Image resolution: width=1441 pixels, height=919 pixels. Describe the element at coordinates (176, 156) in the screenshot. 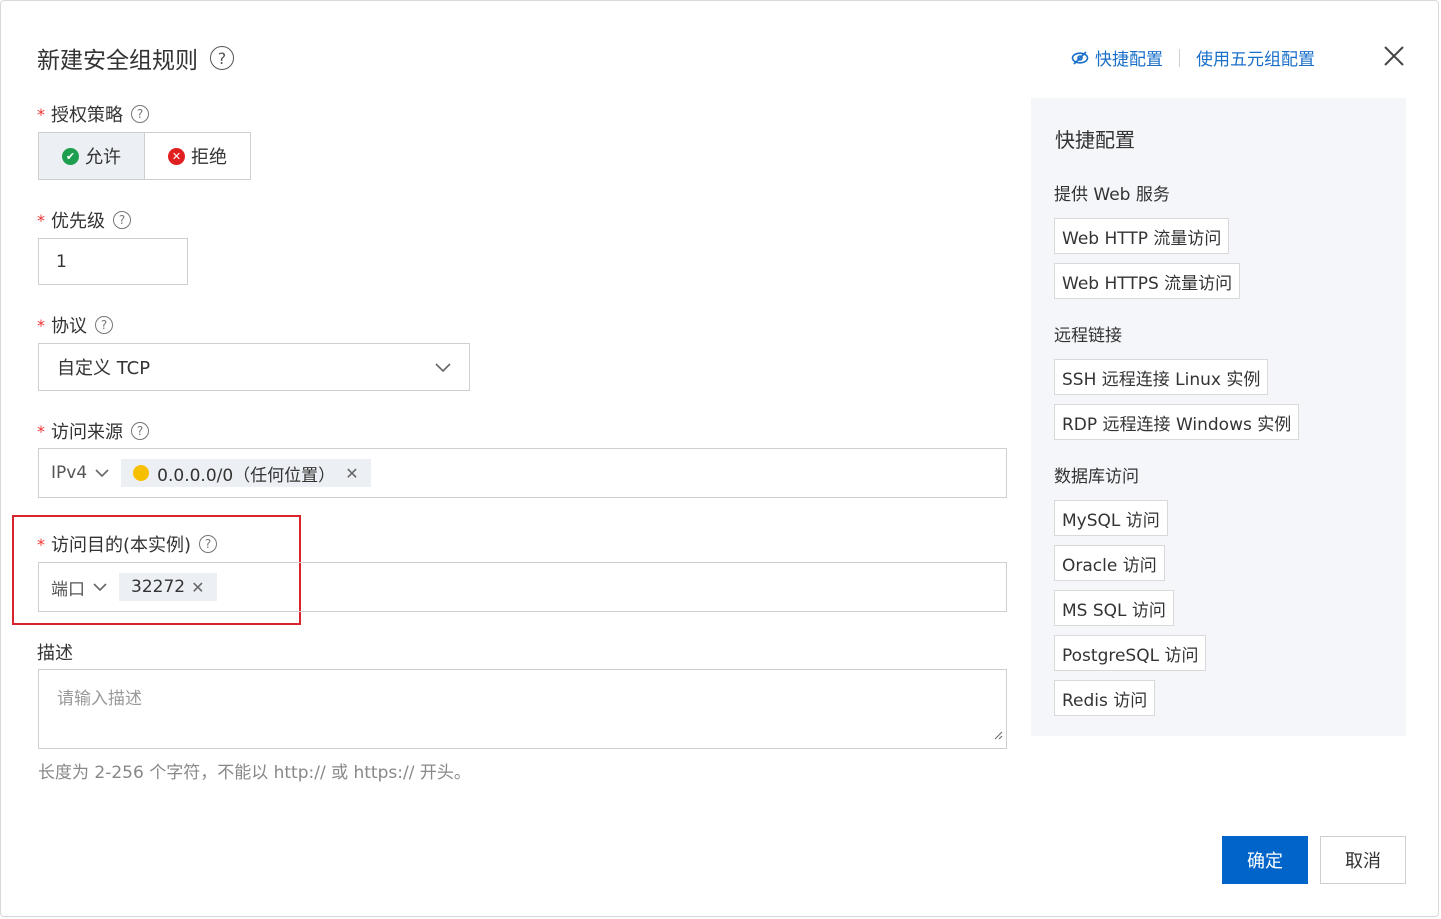

I see `close-circle-icon: ✕` at that location.